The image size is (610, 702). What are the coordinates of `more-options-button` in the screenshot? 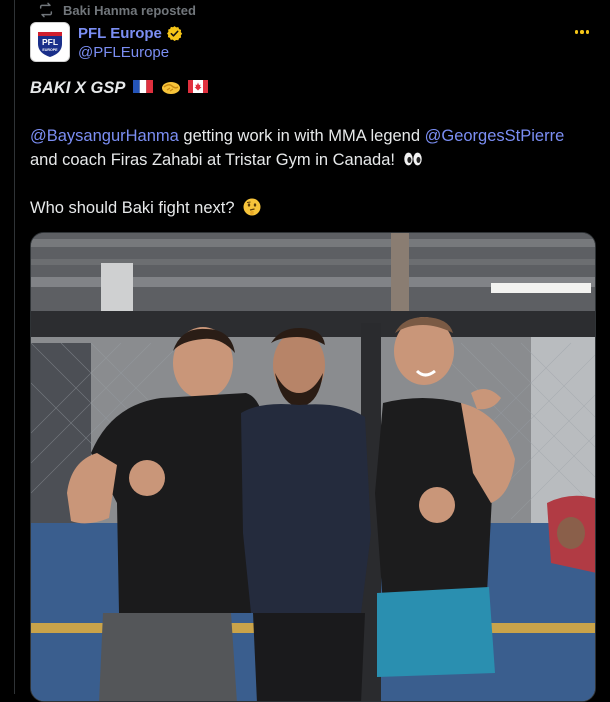 It's located at (582, 32).